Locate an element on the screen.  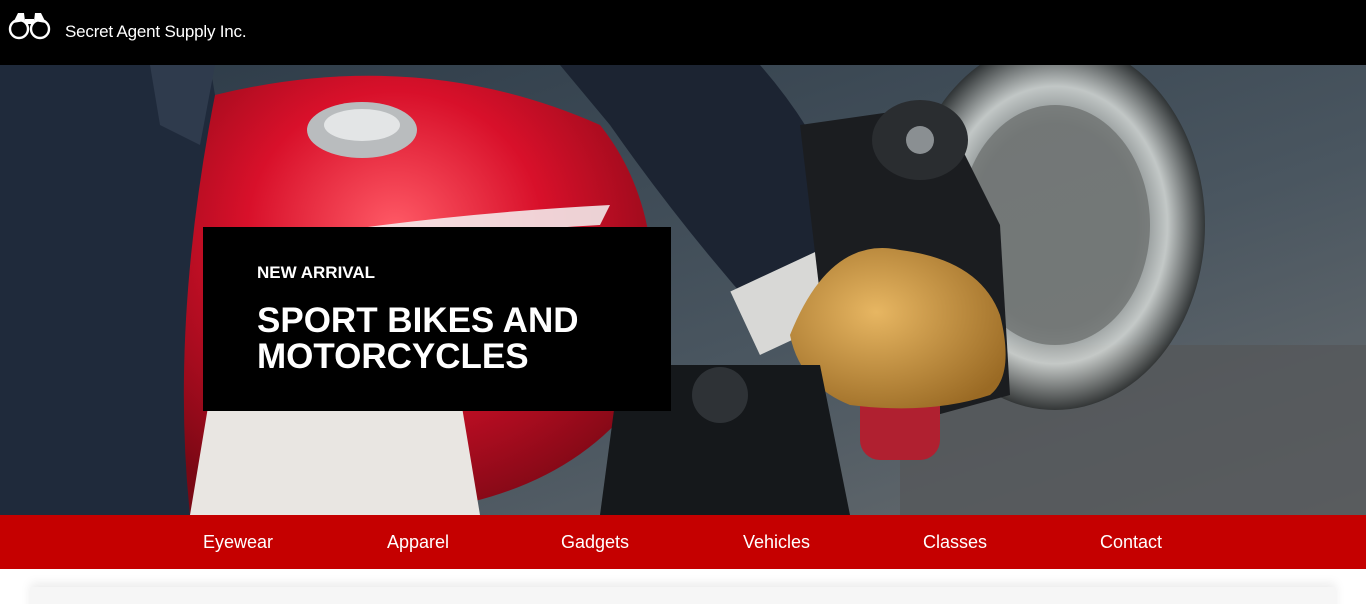
promo-card: NEW ARRIVAL SPORT BIKES AND MOTORCYCLES is located at coordinates (437, 319).